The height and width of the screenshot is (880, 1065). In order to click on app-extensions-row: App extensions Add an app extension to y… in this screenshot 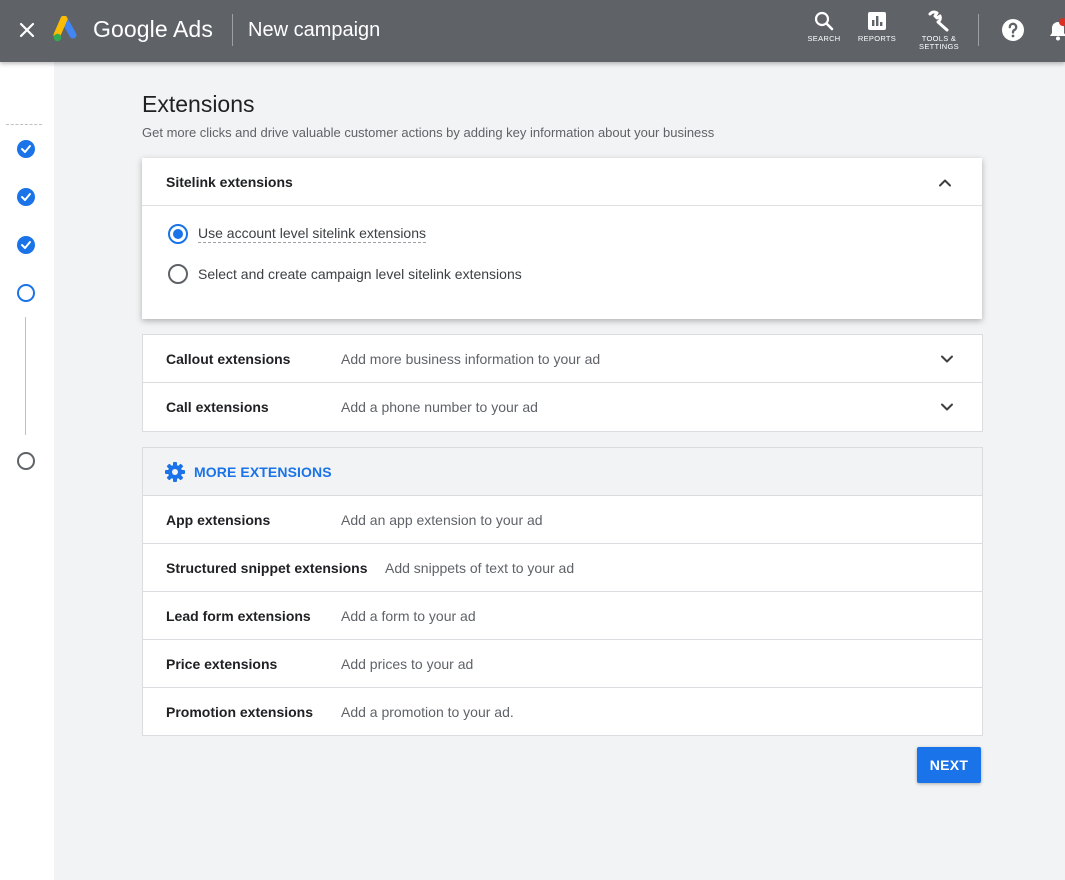, I will do `click(562, 520)`.